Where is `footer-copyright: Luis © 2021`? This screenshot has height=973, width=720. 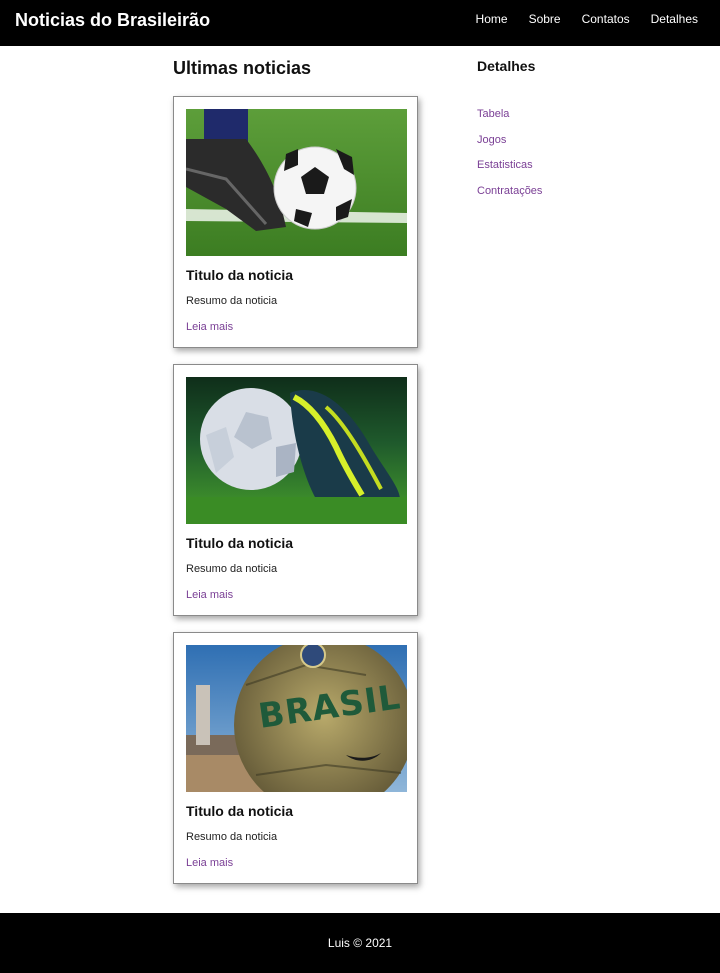 footer-copyright: Luis © 2021 is located at coordinates (360, 943).